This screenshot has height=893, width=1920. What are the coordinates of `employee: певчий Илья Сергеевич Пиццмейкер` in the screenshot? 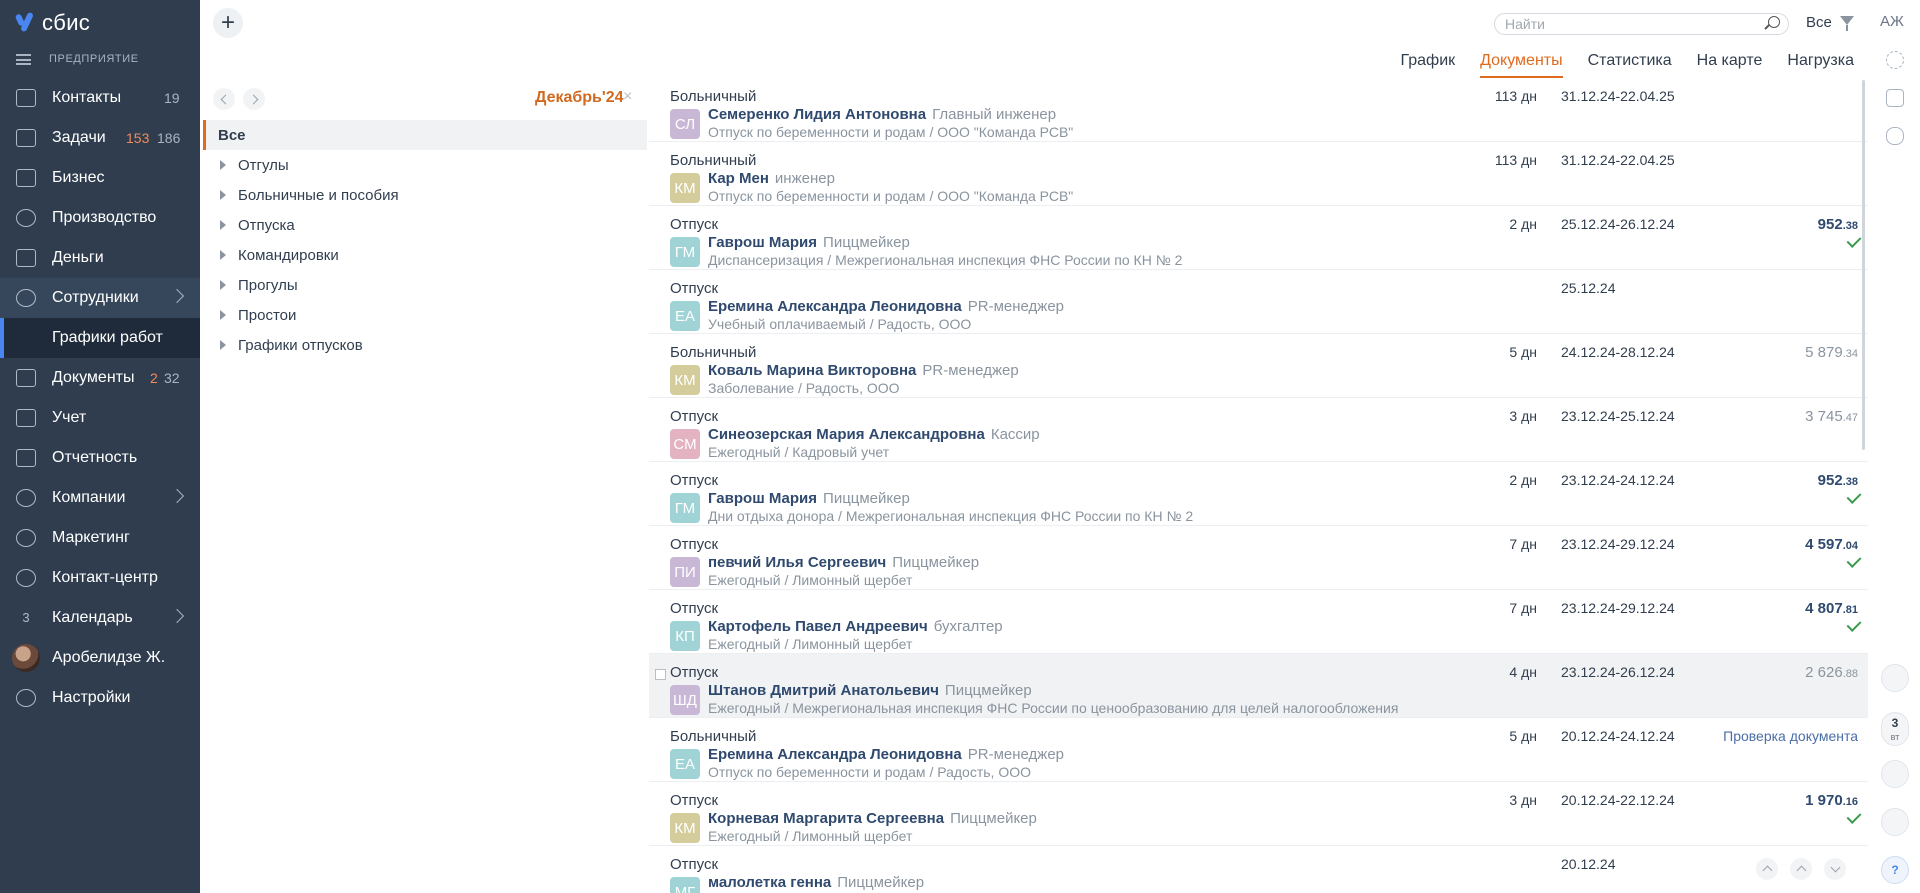 It's located at (843, 562).